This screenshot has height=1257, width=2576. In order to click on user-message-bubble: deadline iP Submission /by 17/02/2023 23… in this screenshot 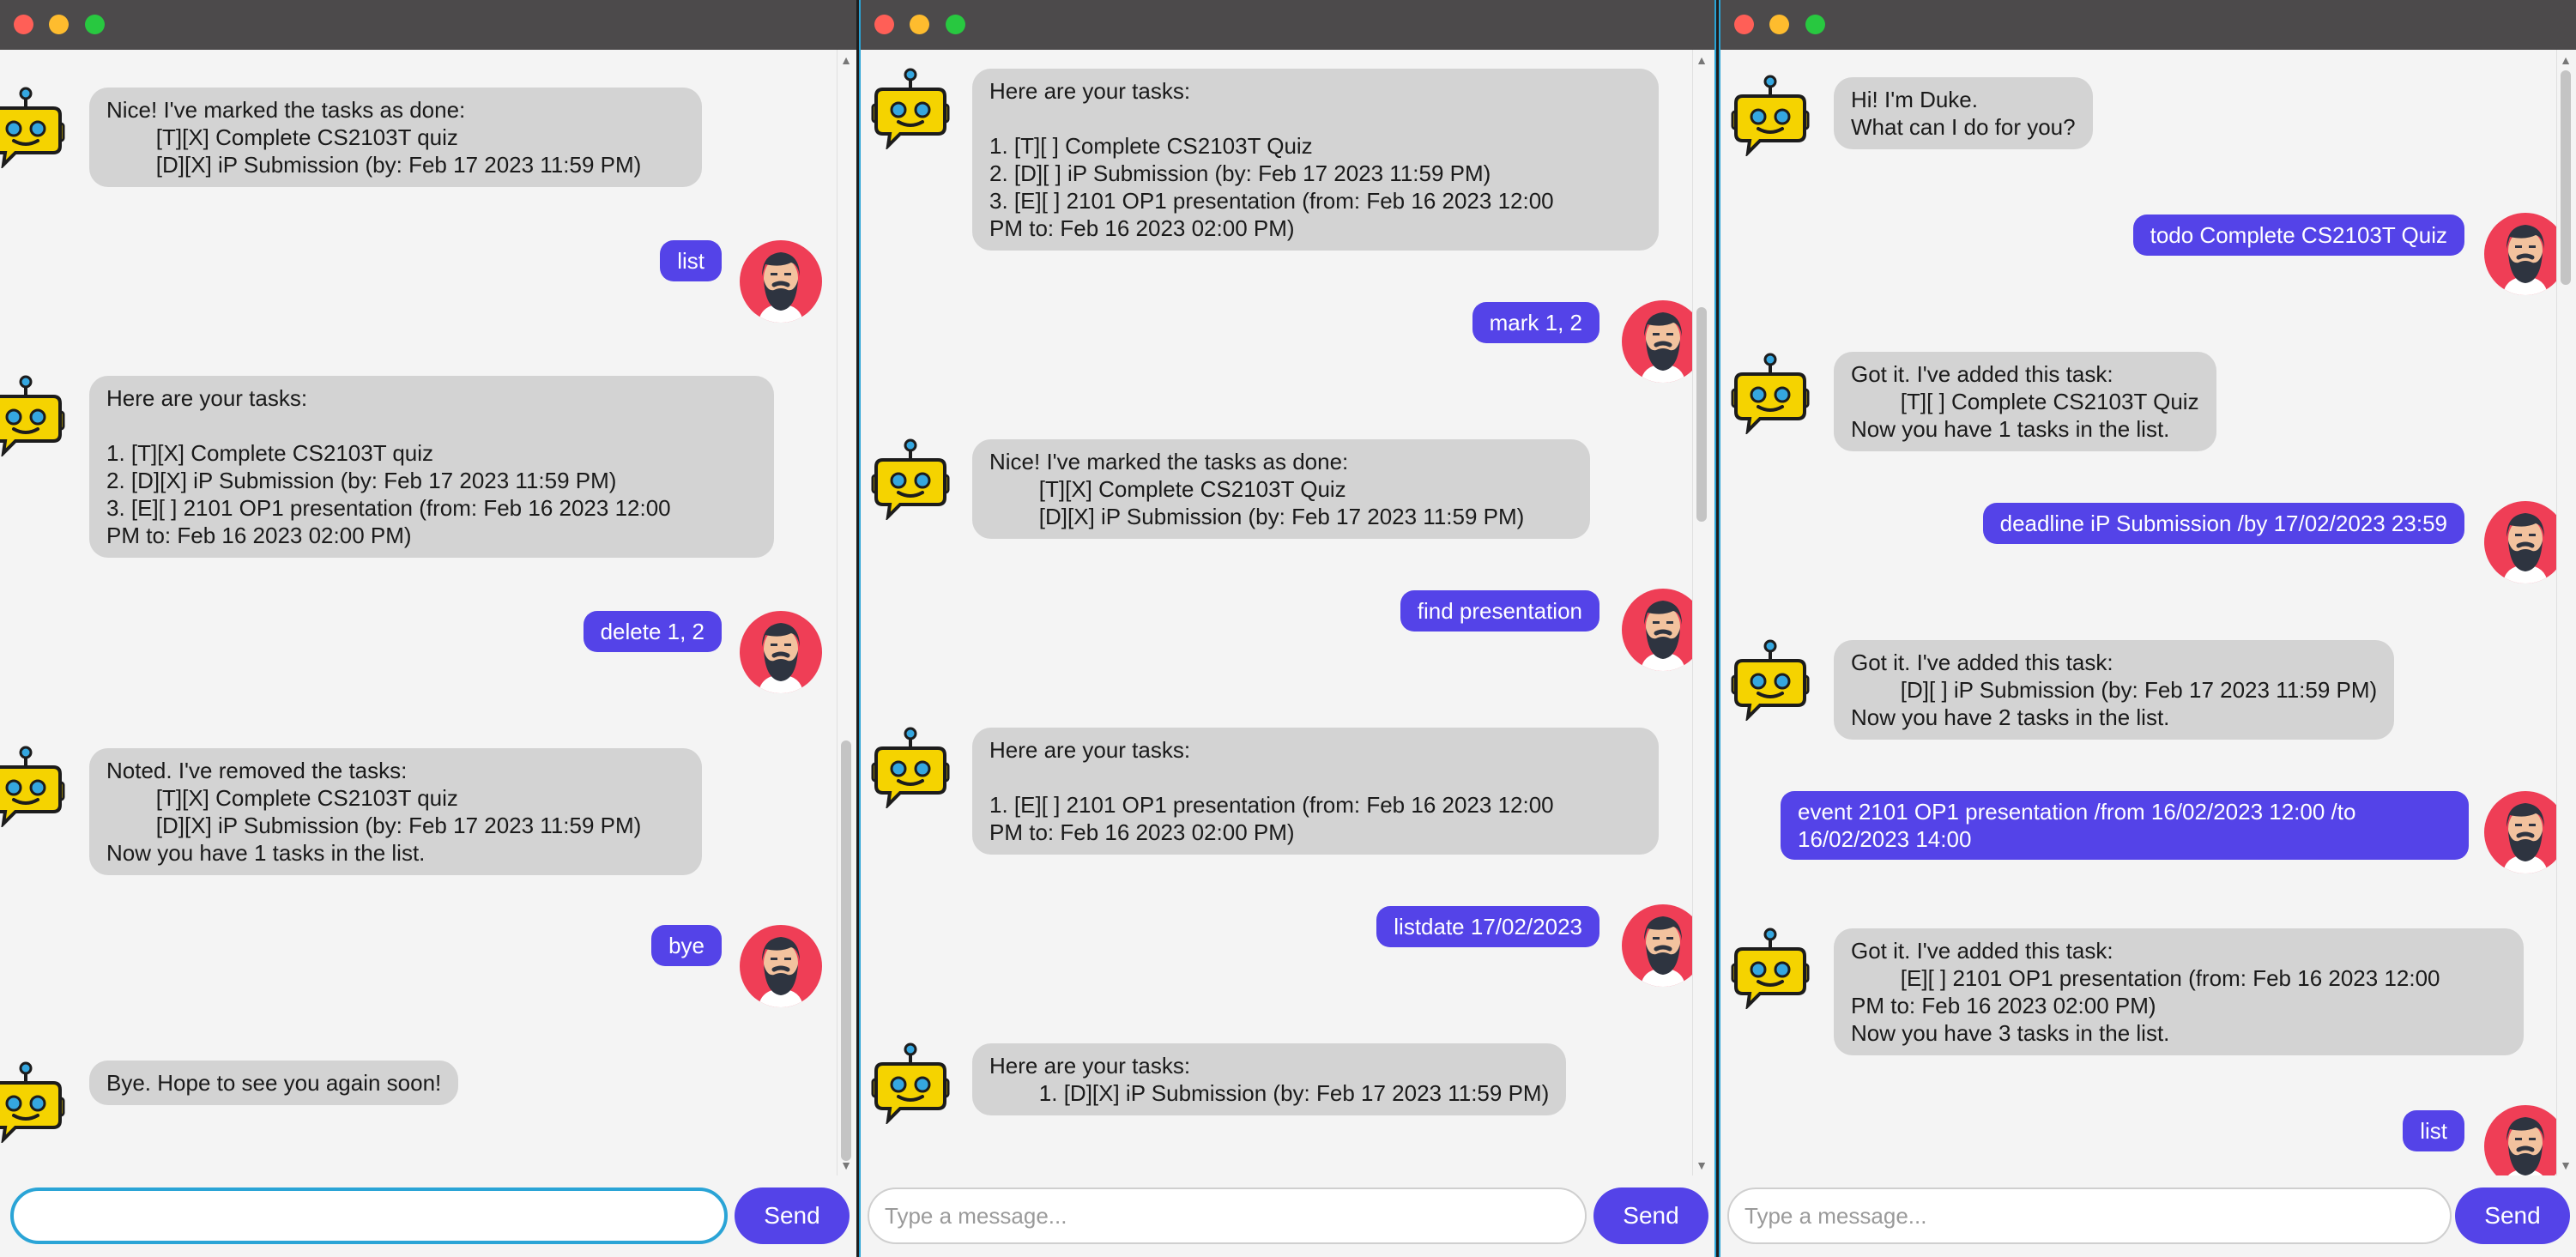, I will do `click(2223, 524)`.